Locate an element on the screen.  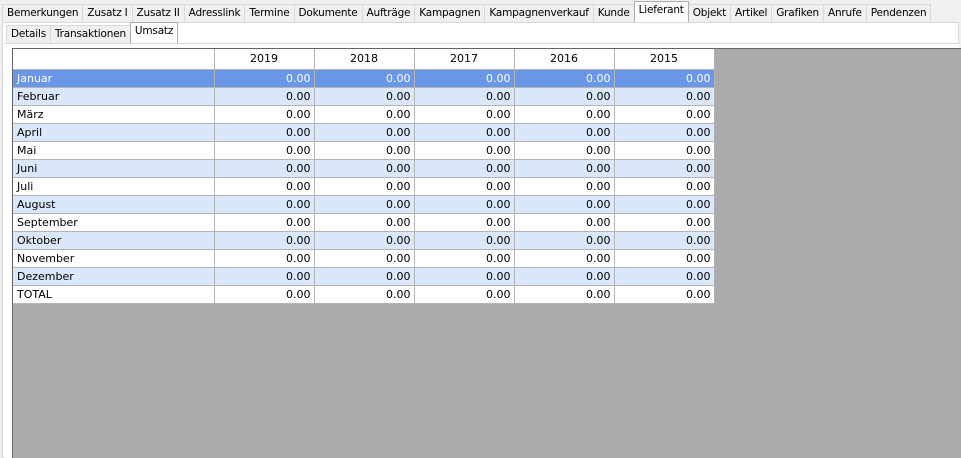
tab-bemerkungen: Bemerkungen is located at coordinates (43, 13).